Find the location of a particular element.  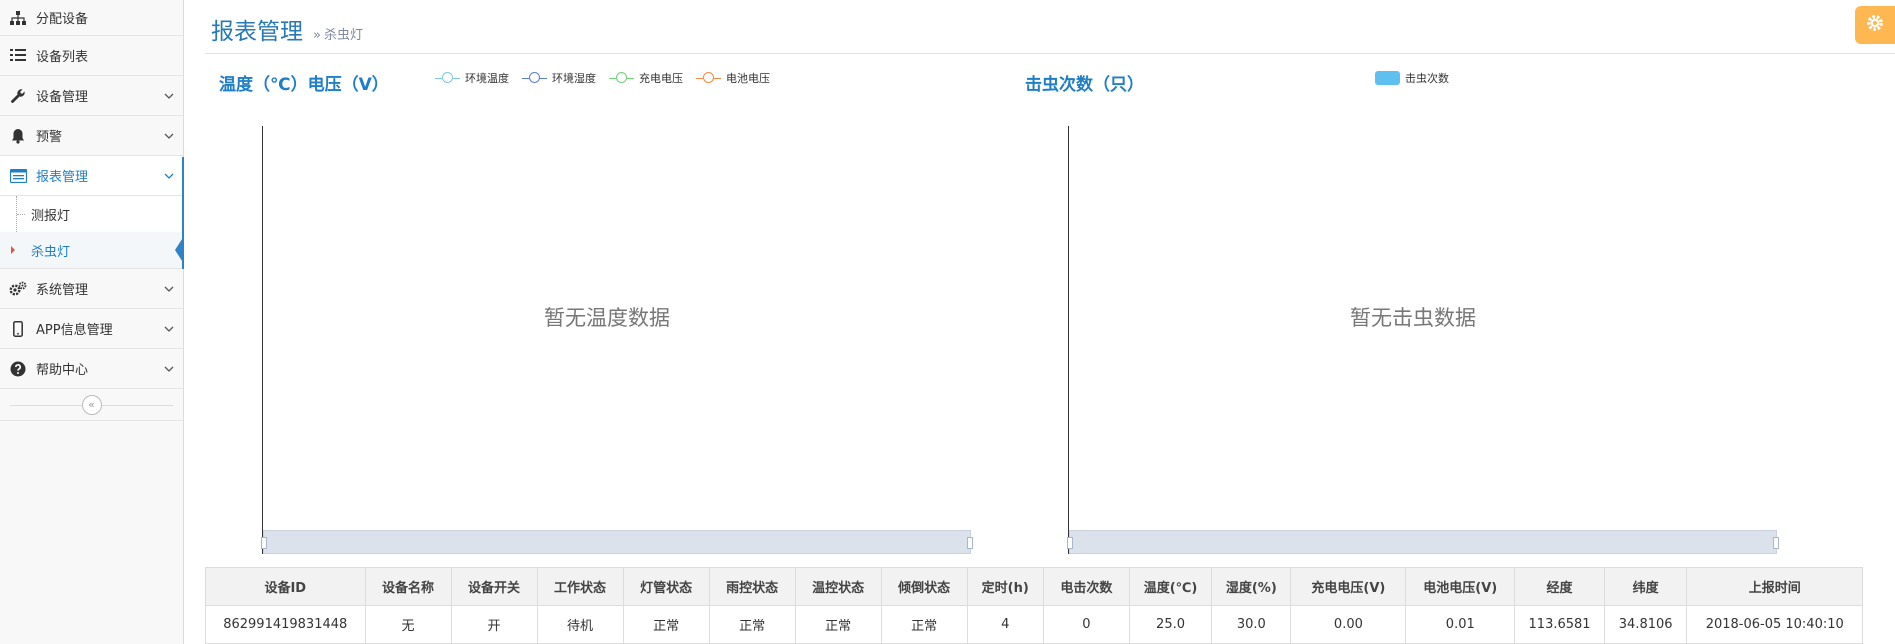

sidebar-collapse-row: « is located at coordinates (91, 405).